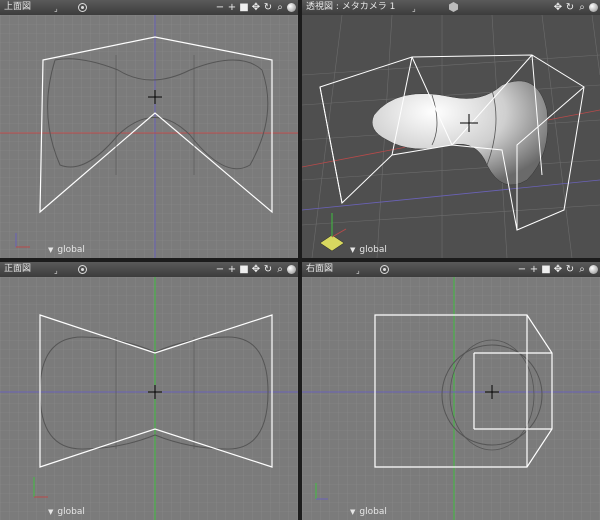 The height and width of the screenshot is (520, 600). I want to click on viewport-tools: ✥ ↻ ⌕, so click(575, 7).